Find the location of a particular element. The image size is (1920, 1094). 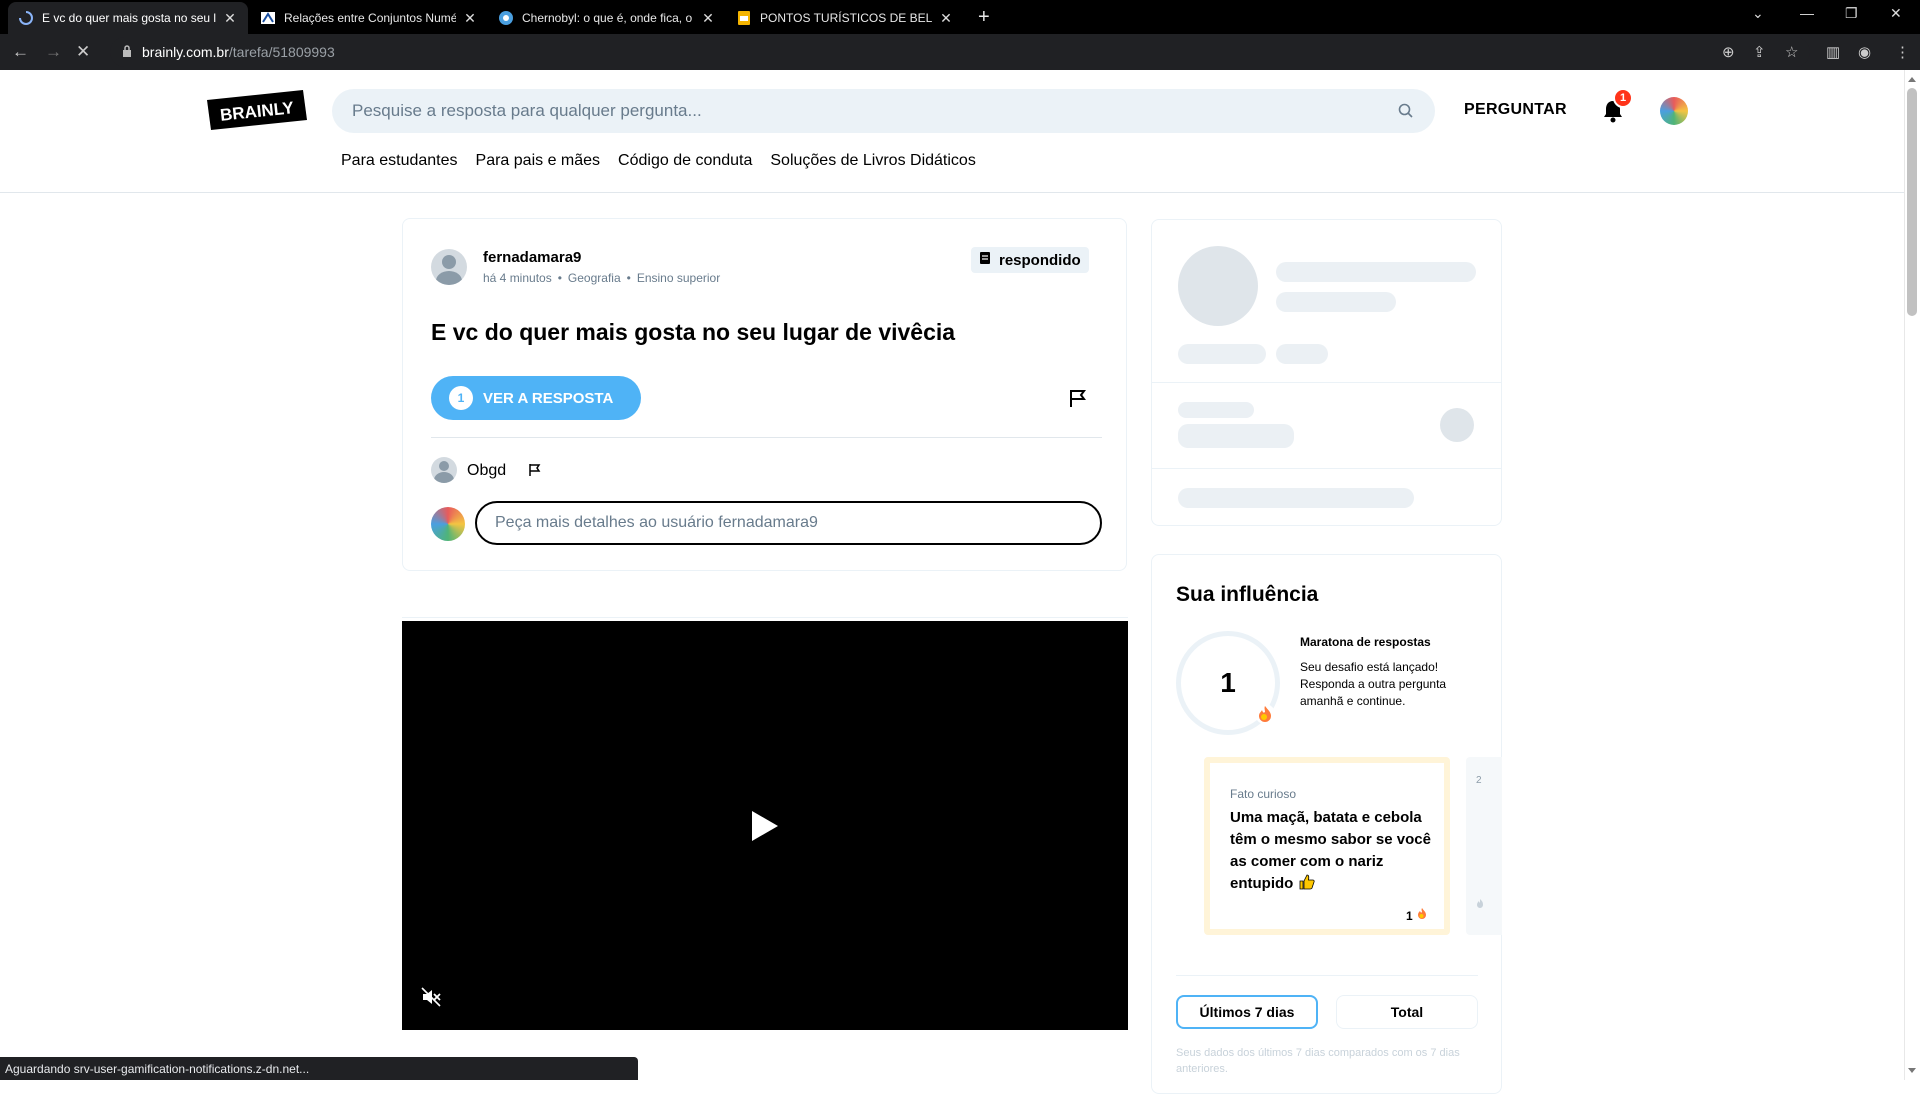

answer-count: 1 is located at coordinates (461, 398).